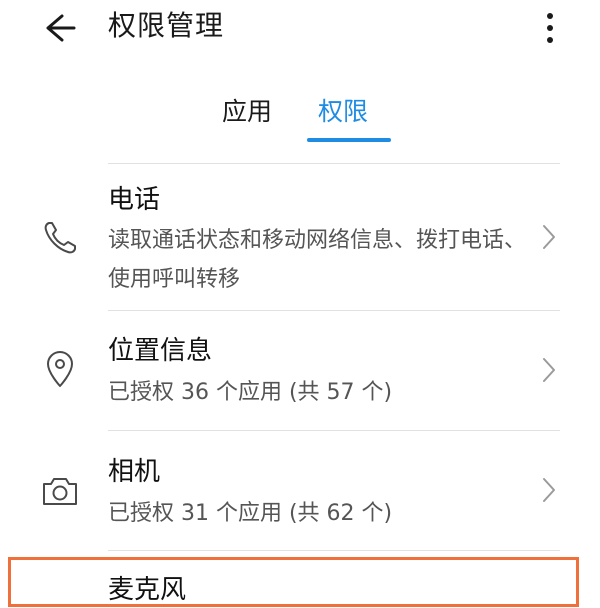 Image resolution: width=600 pixels, height=608 pixels. I want to click on permission-item-microphone-title: 麦克风, so click(147, 590).